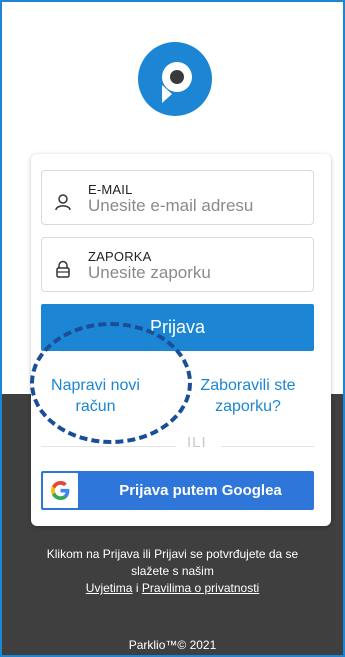 The width and height of the screenshot is (345, 657). I want to click on google-button-label: Prijava putem Googlea, so click(200, 490).